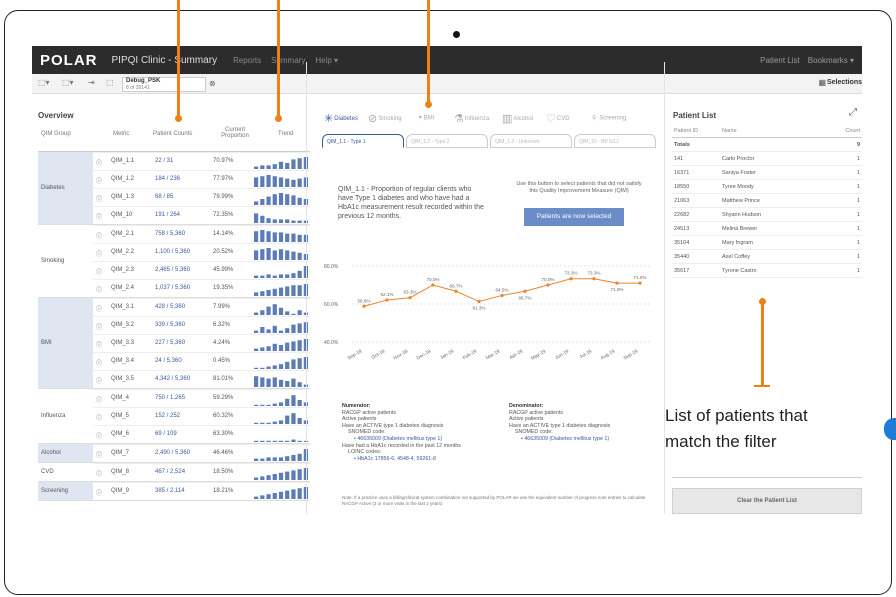  I want to click on qim-row: ⓘ QIM_1.3 68 / 85 79.99%, so click(201, 197).